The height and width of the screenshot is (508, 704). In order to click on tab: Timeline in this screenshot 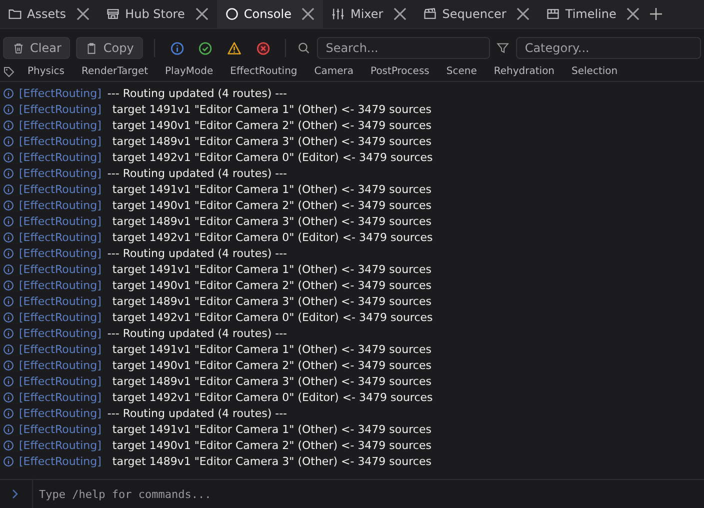, I will do `click(593, 14)`.